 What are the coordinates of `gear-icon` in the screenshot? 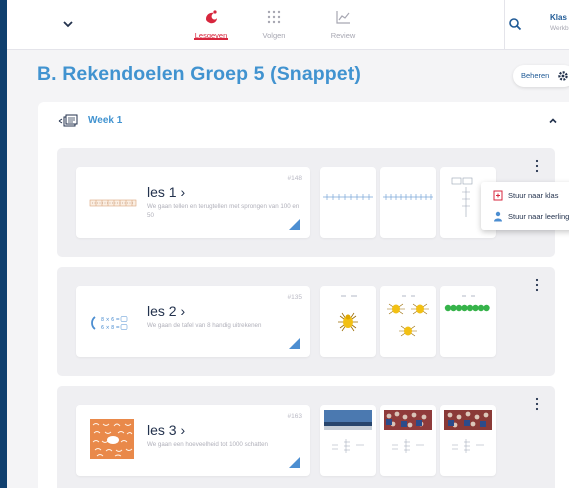 It's located at (563, 76).